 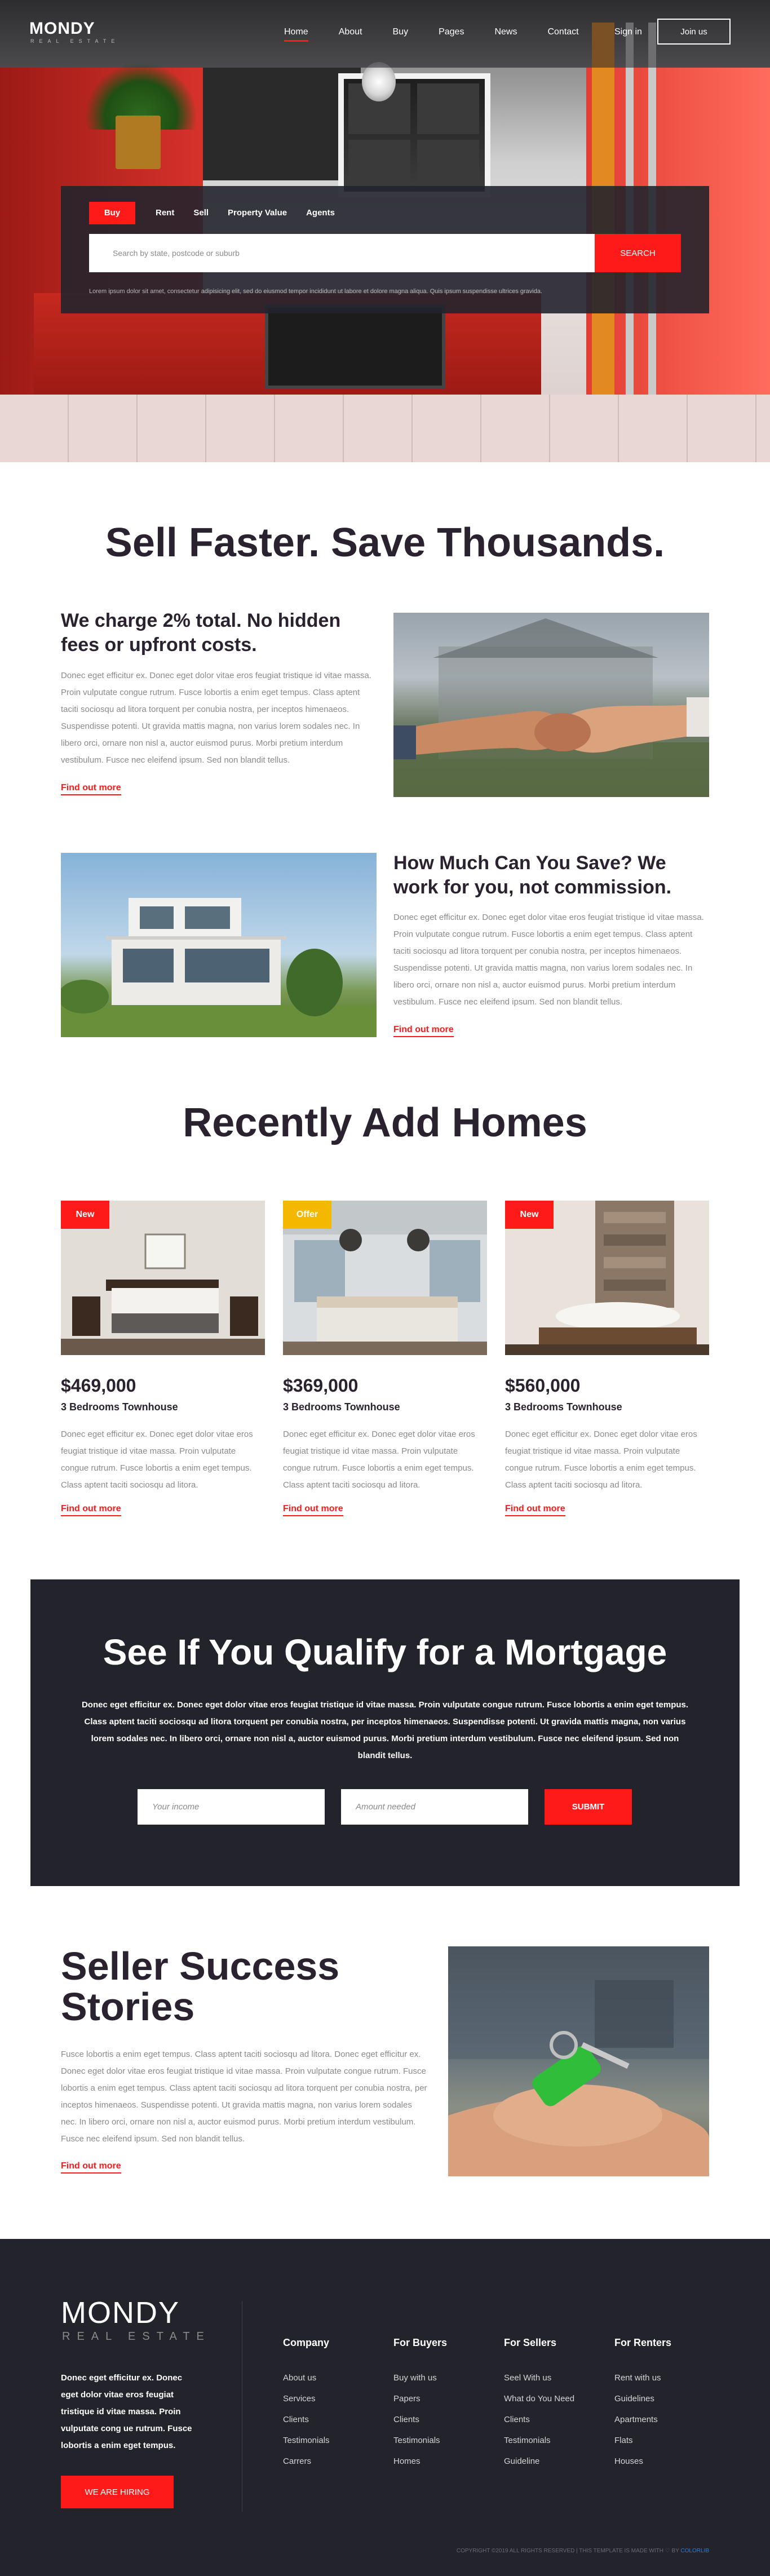 I want to click on nav-buy: Buy, so click(x=401, y=32).